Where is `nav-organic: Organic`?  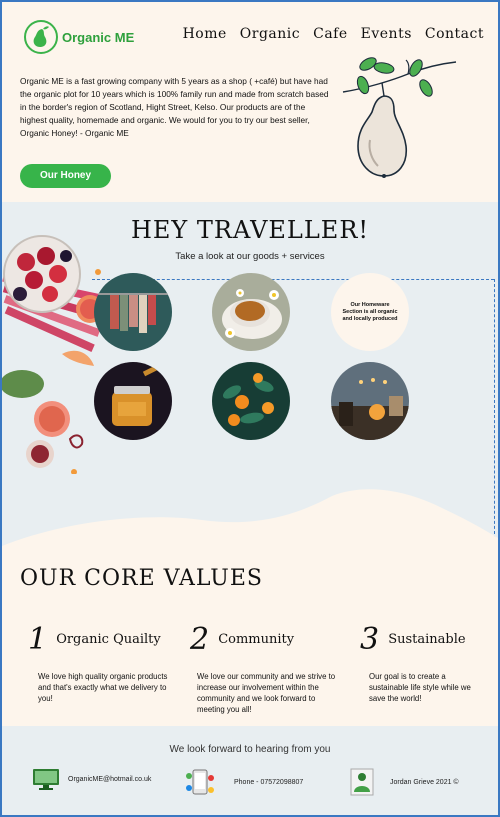 nav-organic: Organic is located at coordinates (270, 34).